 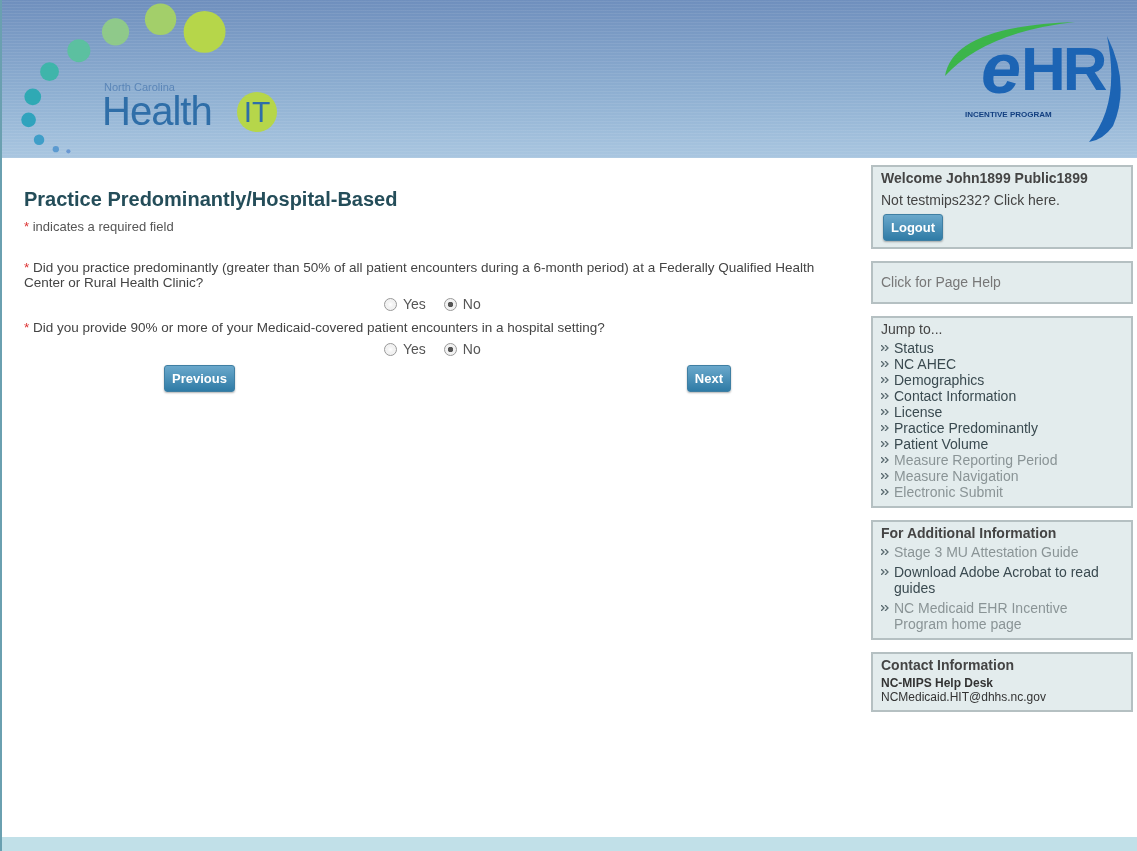 What do you see at coordinates (1008, 114) in the screenshot?
I see `logo-caption: INCENTIVE PROGRAM` at bounding box center [1008, 114].